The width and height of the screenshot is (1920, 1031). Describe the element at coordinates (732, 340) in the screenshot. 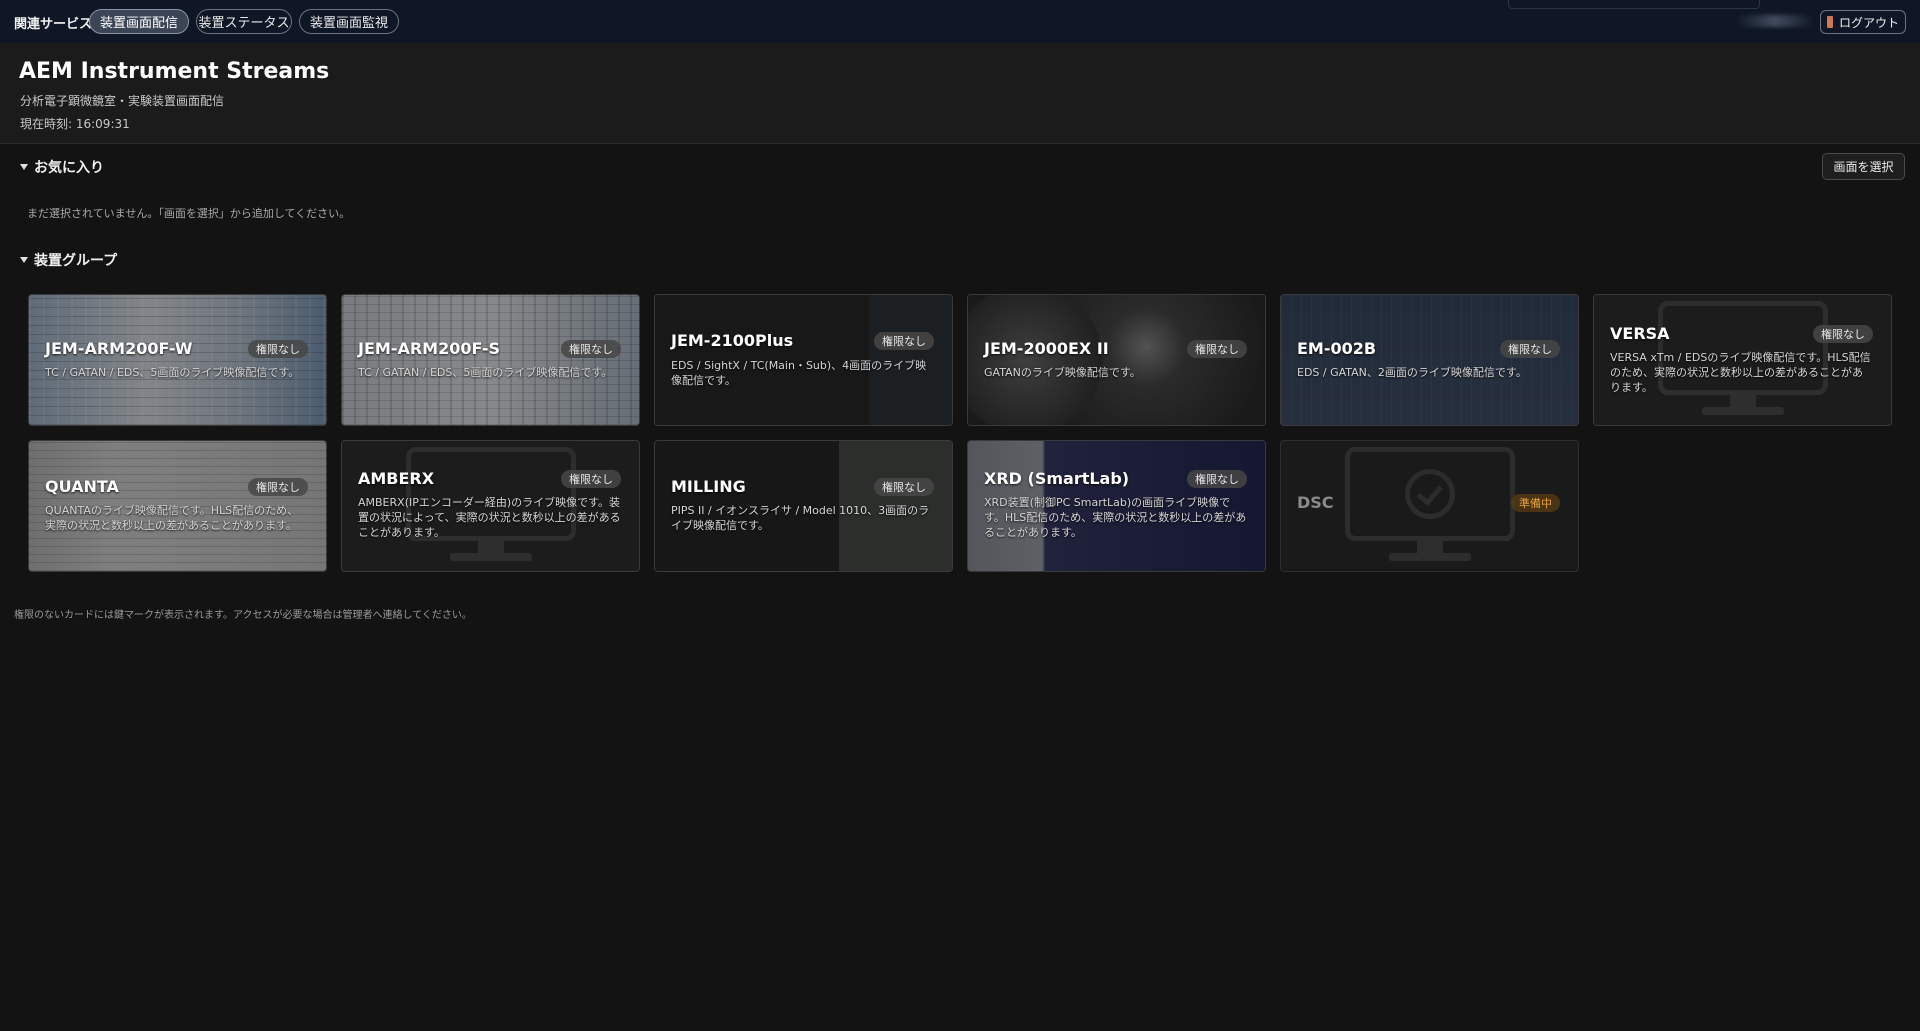

I see `card-title: JEM-2100Plus` at that location.